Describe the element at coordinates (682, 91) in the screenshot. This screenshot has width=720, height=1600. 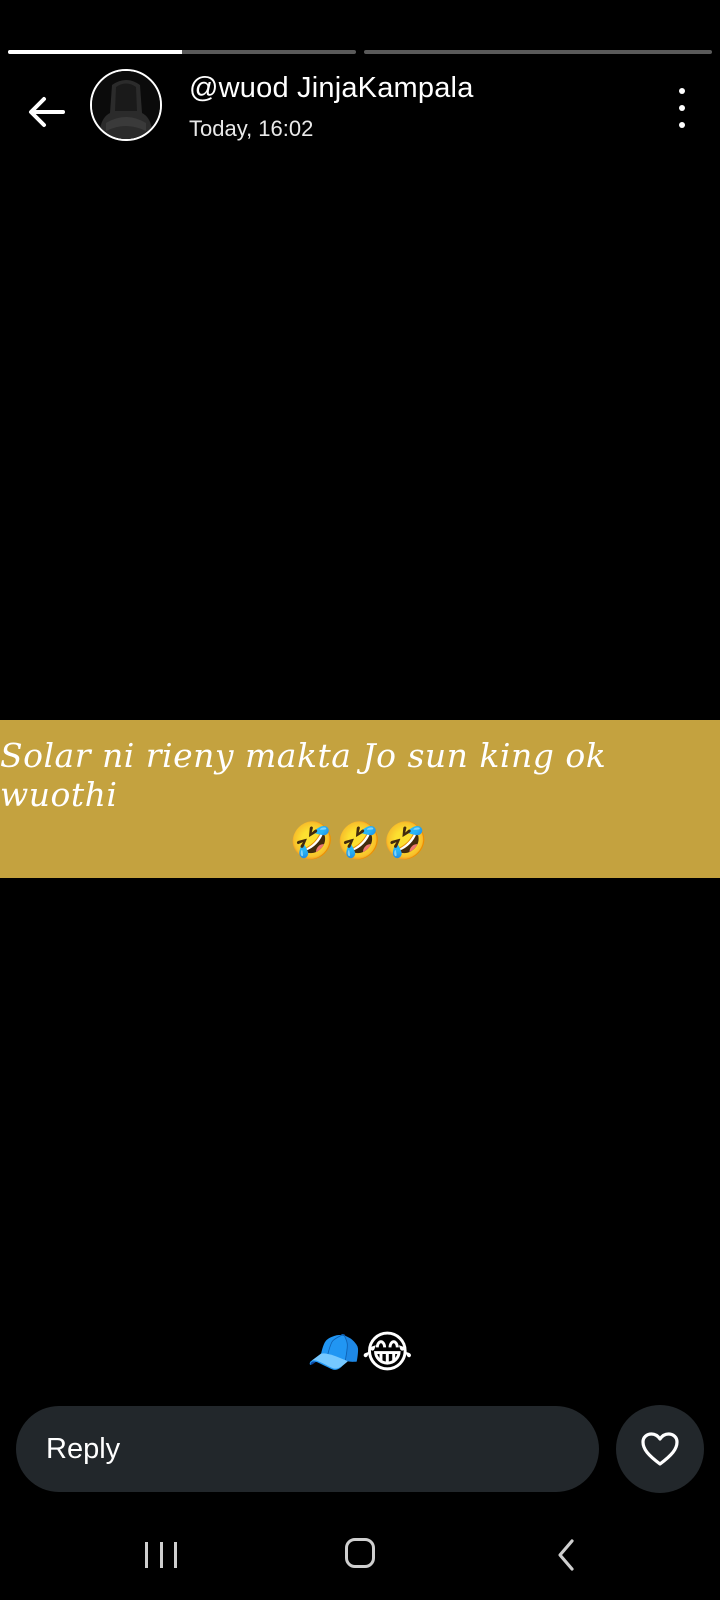
I see `vertical-ellipsis-icon` at that location.